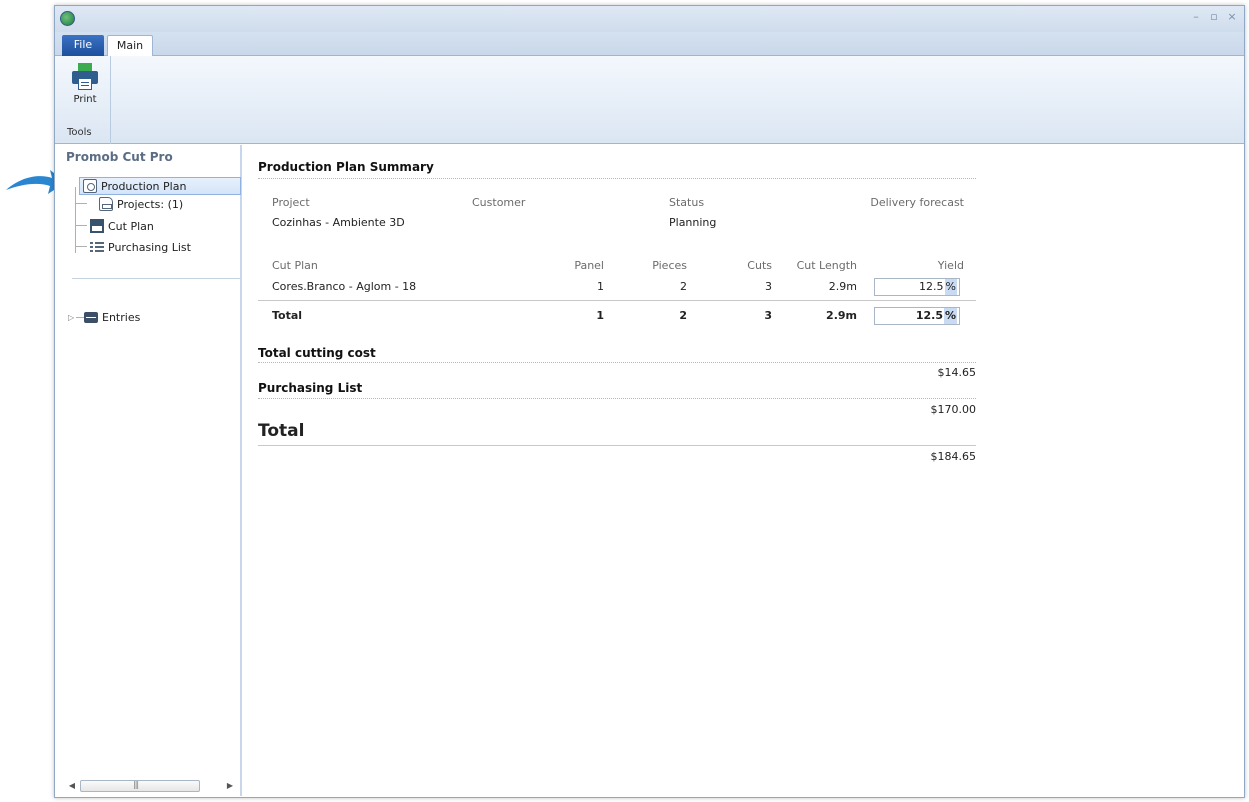 The image size is (1249, 802). I want to click on row-length: 2.9m, so click(842, 286).